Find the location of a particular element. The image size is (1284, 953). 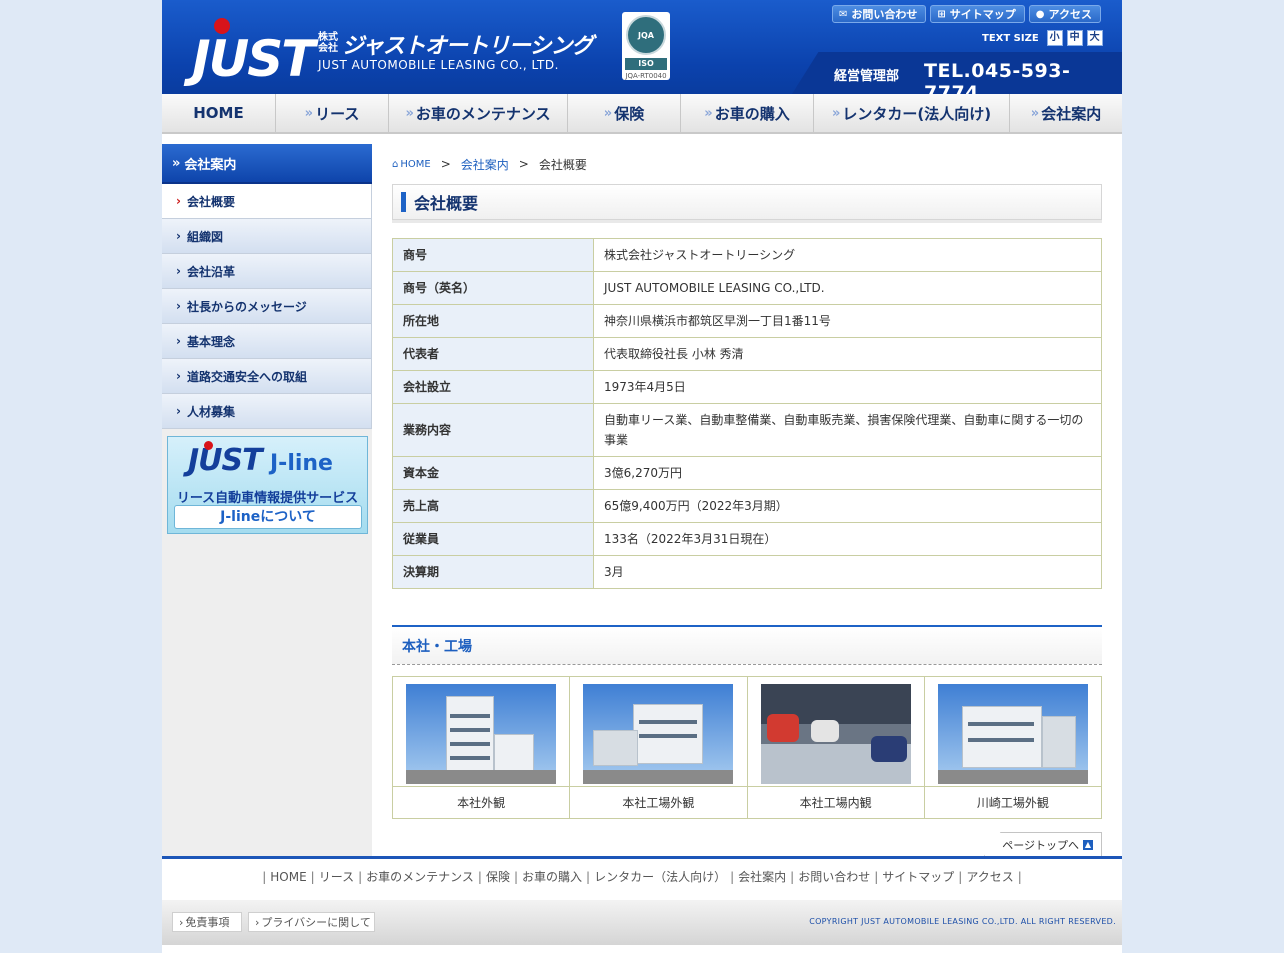

breadcrumb-home: ⌂ HOME is located at coordinates (411, 164).